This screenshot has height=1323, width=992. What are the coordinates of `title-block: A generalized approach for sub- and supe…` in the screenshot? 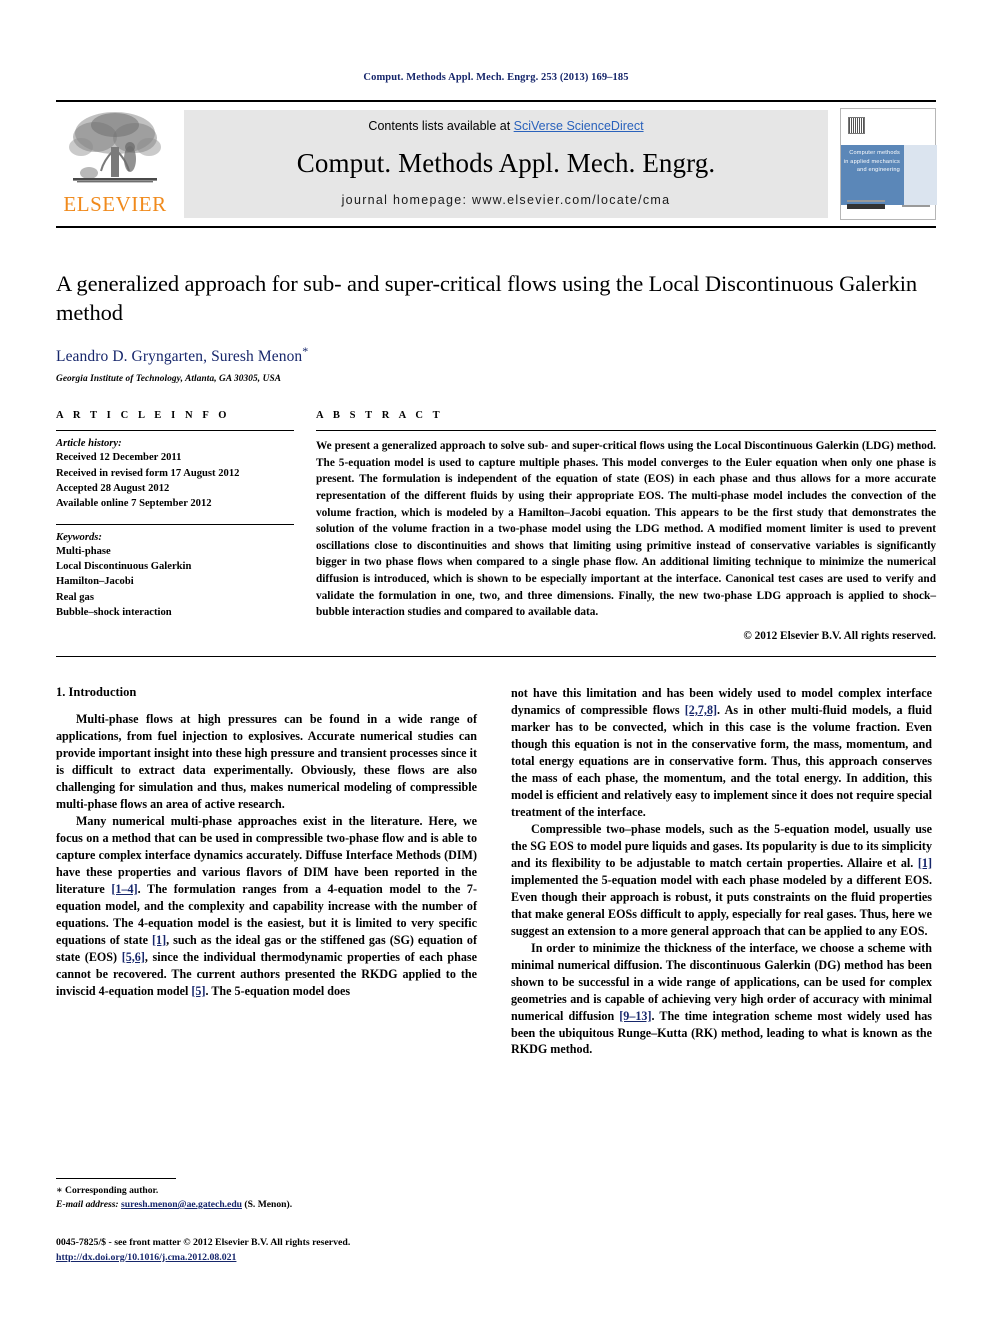 It's located at (496, 327).